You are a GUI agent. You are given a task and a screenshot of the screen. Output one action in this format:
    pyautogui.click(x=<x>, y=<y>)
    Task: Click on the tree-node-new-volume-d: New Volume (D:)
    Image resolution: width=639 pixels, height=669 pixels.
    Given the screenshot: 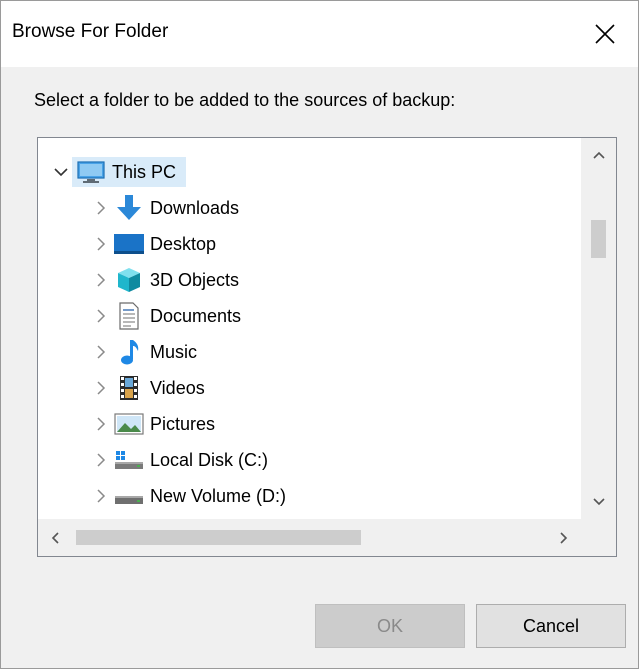 What is the action you would take?
    pyautogui.click(x=190, y=496)
    